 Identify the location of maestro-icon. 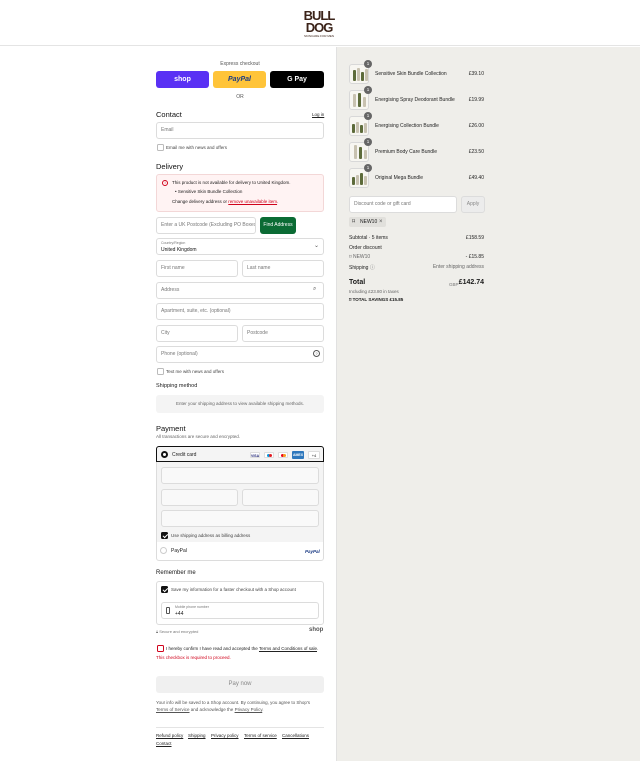
(269, 455).